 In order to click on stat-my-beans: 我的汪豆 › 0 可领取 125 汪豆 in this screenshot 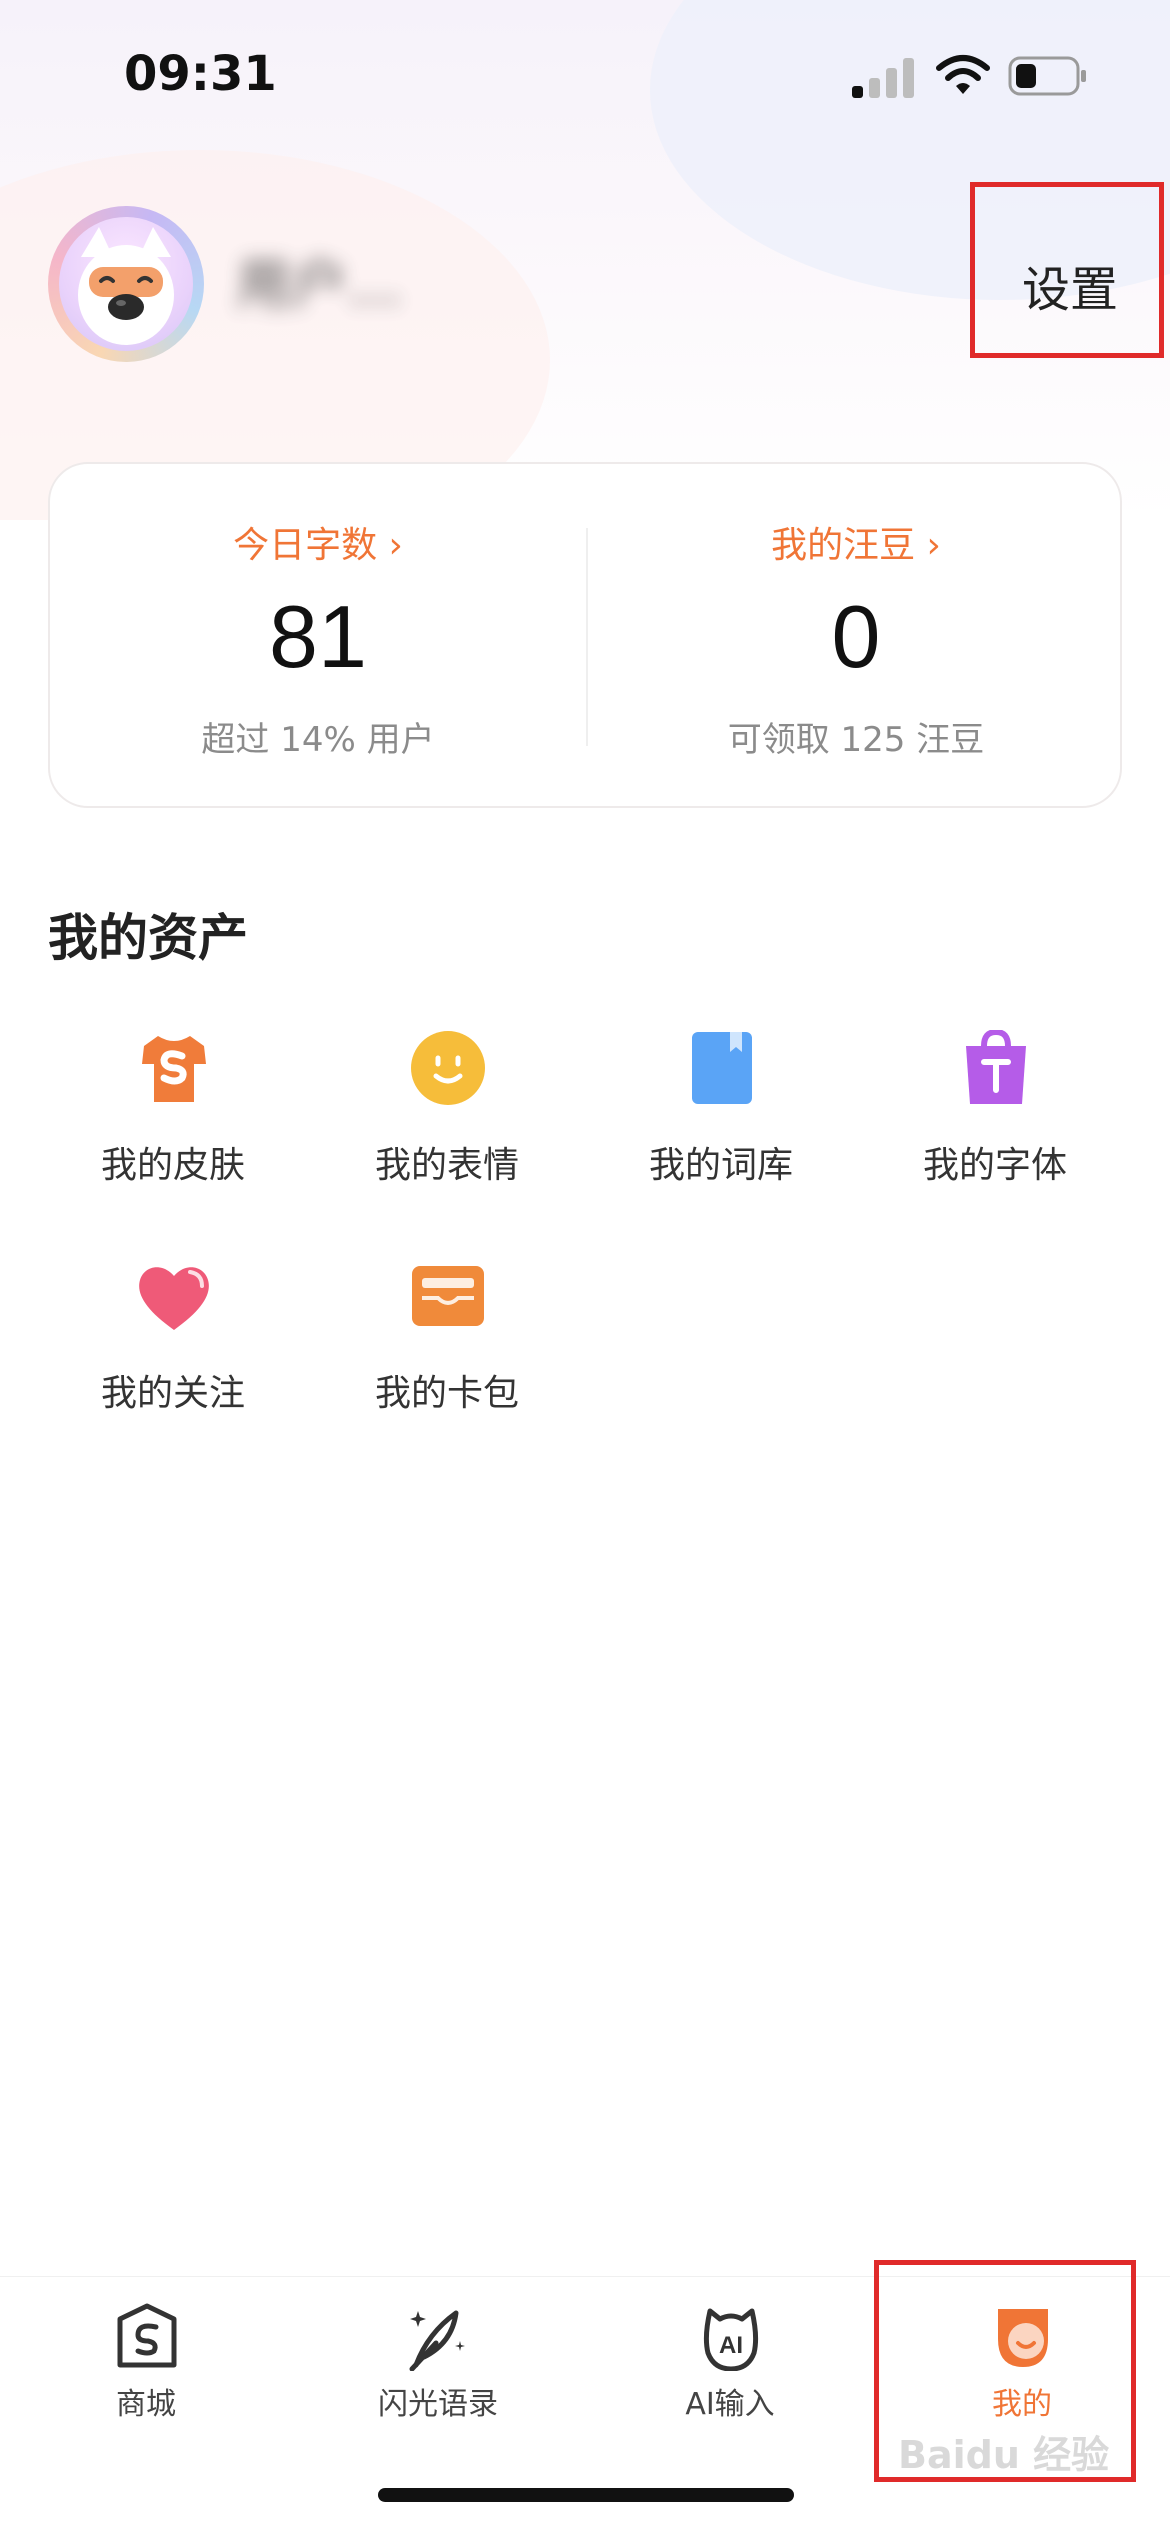, I will do `click(856, 637)`.